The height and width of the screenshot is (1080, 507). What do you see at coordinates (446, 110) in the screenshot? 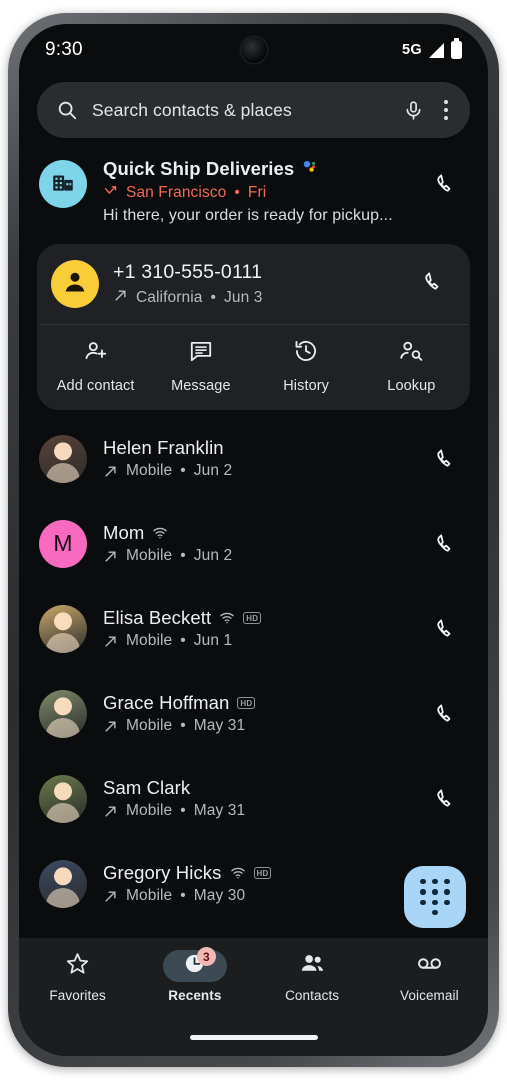
I see `more-options-icon` at bounding box center [446, 110].